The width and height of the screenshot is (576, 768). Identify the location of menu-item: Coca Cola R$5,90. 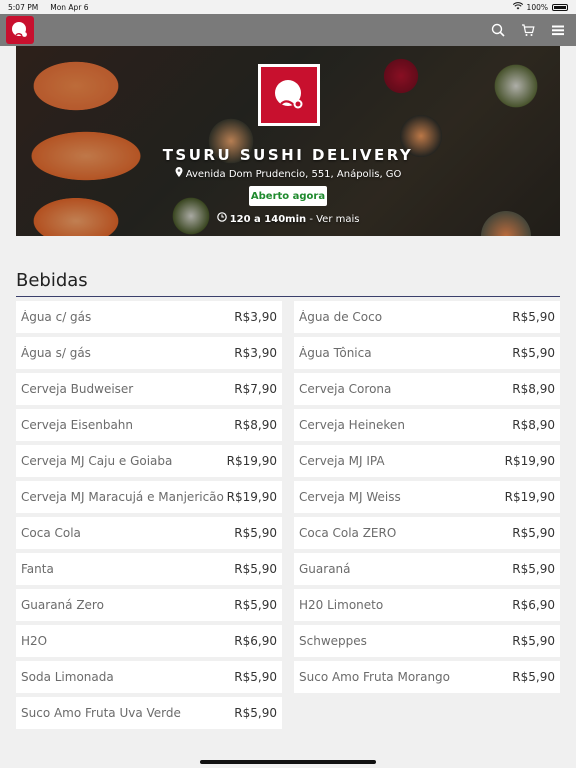
(149, 533).